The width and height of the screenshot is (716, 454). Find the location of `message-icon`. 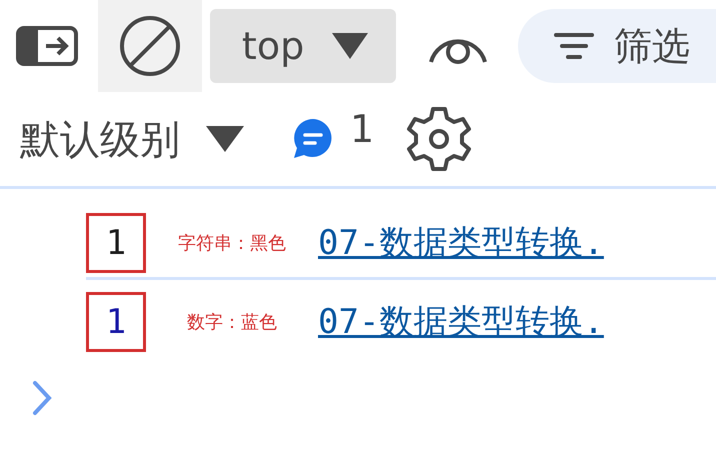

message-icon is located at coordinates (313, 139).